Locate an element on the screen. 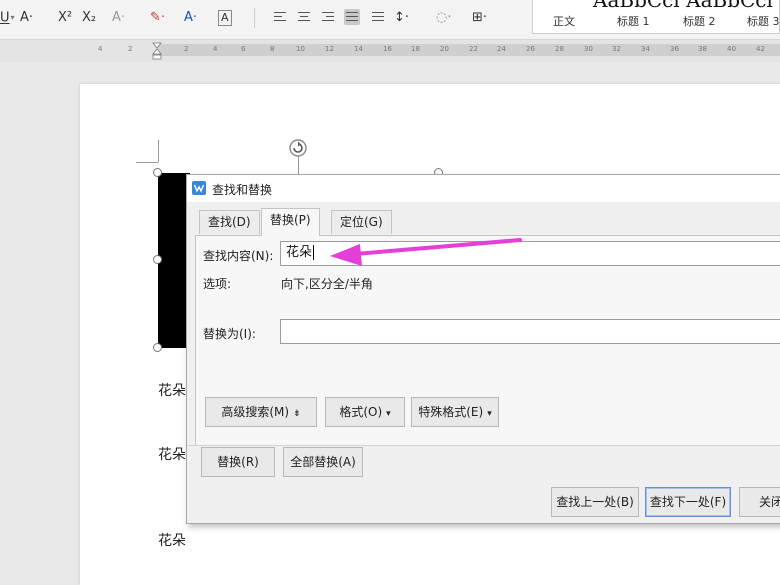 The width and height of the screenshot is (780, 585). ruler-label: 6 is located at coordinates (243, 49).